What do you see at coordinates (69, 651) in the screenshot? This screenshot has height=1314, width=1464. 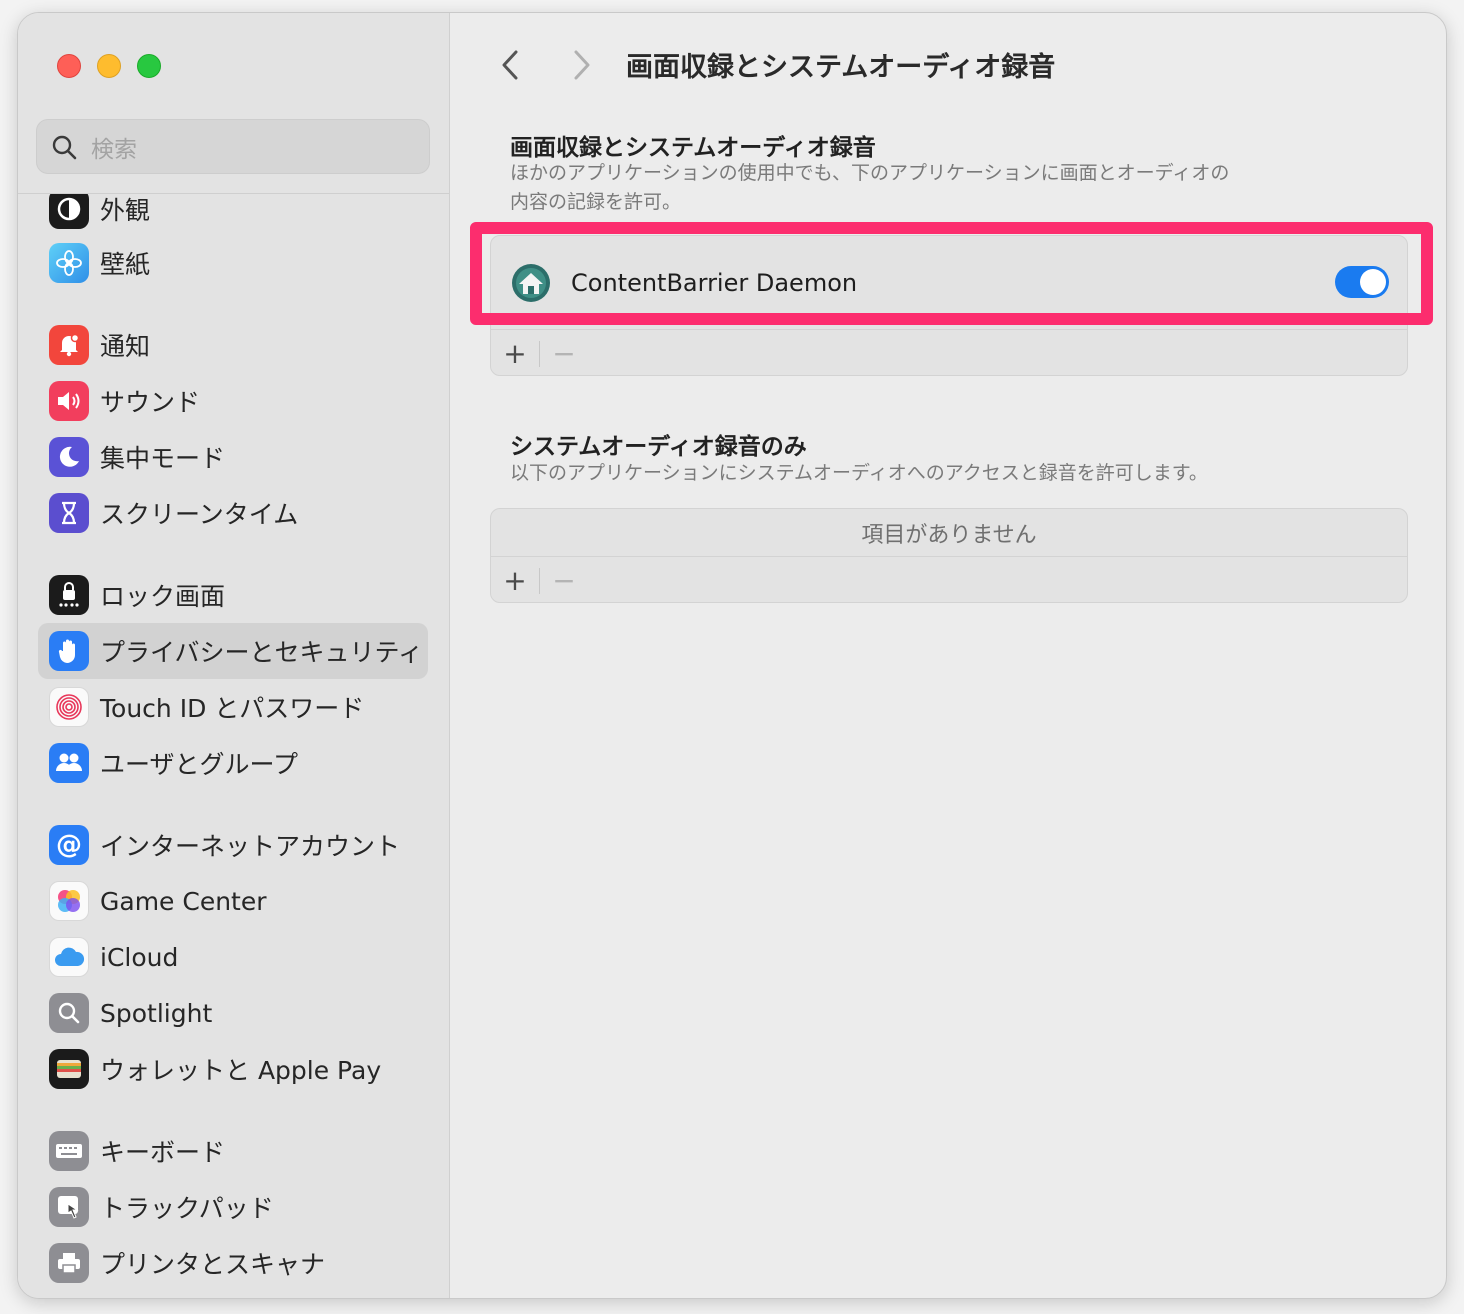 I see `privacy-hand-icon` at bounding box center [69, 651].